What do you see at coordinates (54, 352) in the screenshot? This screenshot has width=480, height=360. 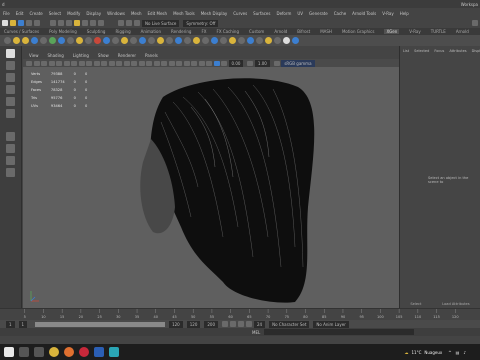 I see `chrome-icon` at bounding box center [54, 352].